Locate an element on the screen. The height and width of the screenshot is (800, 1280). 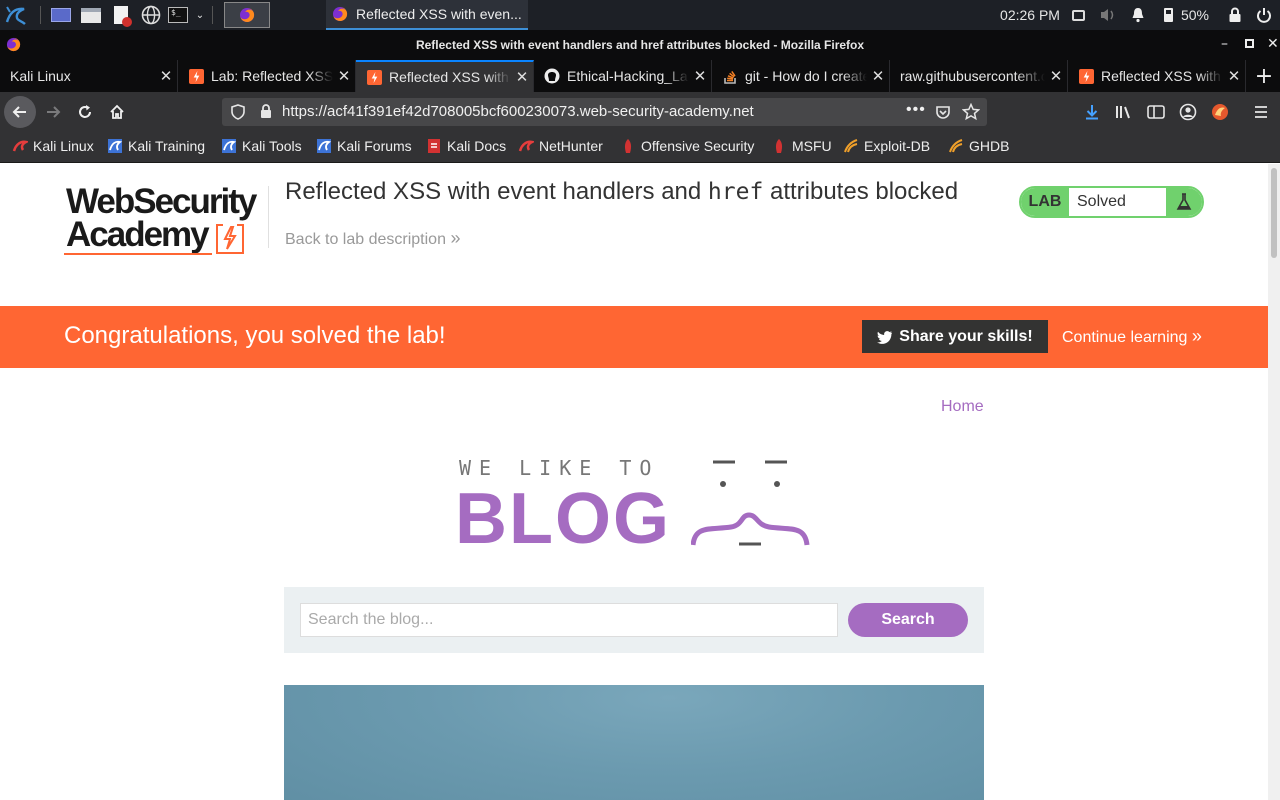
kali-menu-icon is located at coordinates (16, 15).